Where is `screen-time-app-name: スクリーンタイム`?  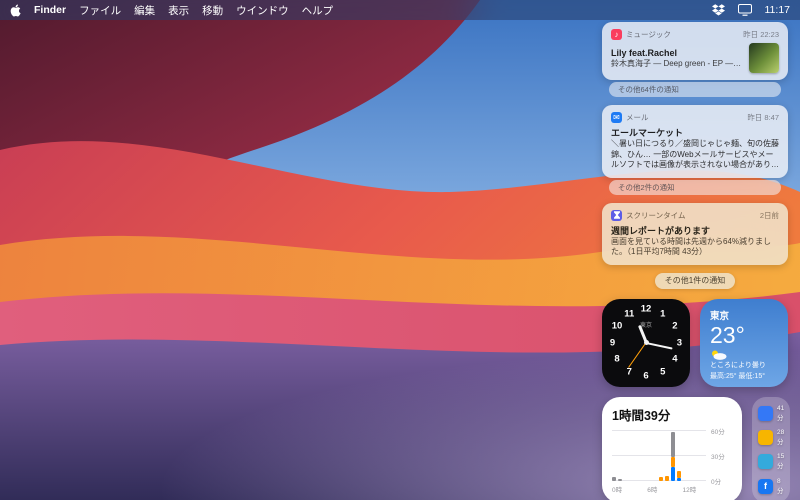 screen-time-app-name: スクリーンタイム is located at coordinates (656, 215).